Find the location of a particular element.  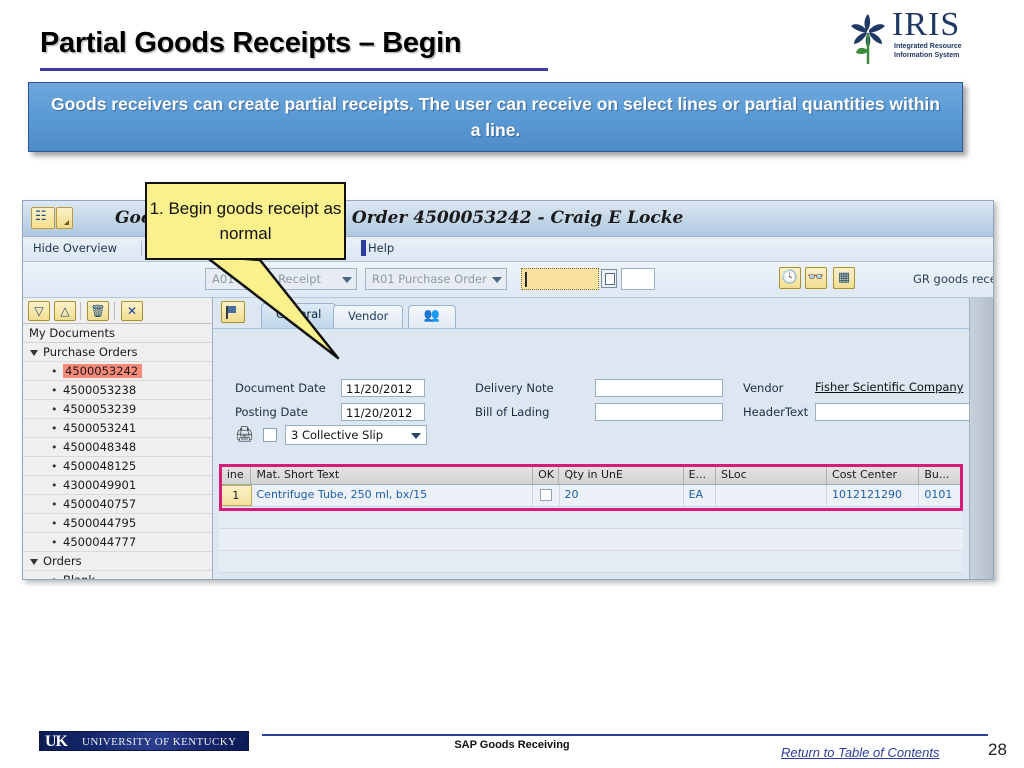

text-caret is located at coordinates (526, 279).